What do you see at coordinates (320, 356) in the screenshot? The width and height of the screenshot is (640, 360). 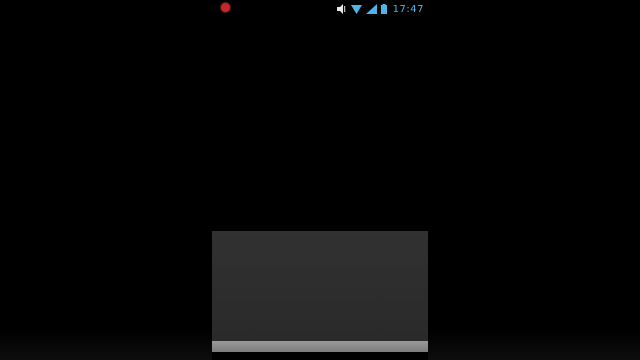 I see `bottom-edge` at bounding box center [320, 356].